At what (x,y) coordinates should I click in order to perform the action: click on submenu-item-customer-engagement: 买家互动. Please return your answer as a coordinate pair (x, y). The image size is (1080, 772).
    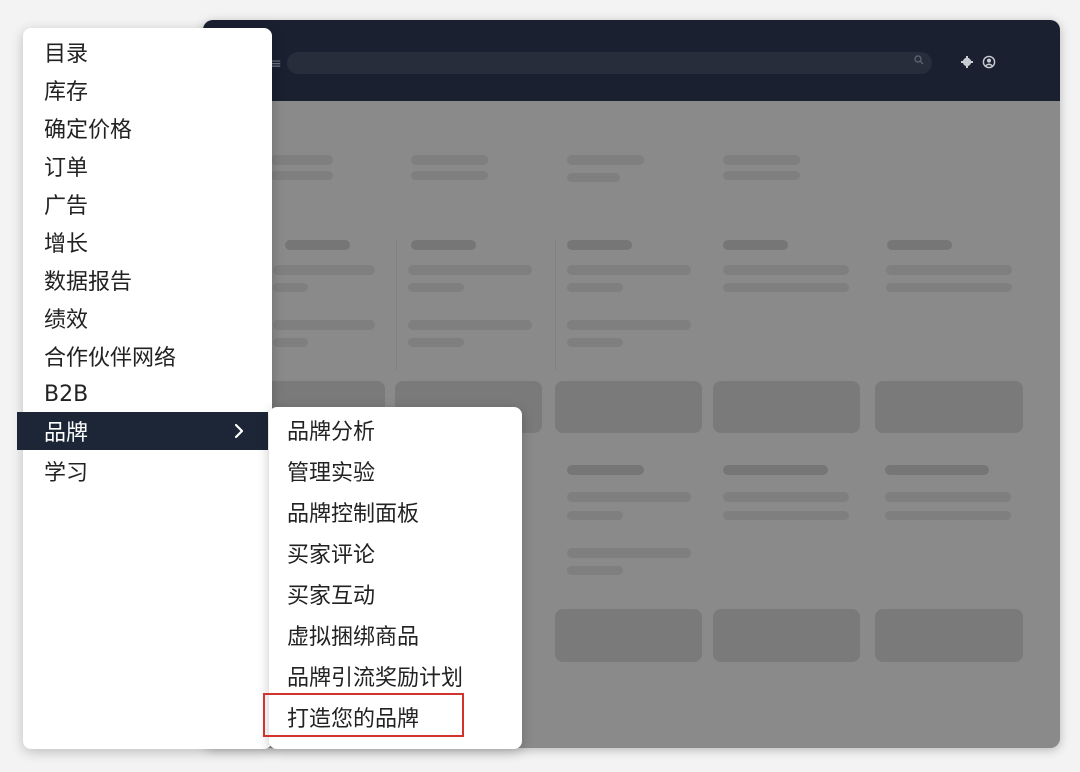
    Looking at the image, I should click on (395, 594).